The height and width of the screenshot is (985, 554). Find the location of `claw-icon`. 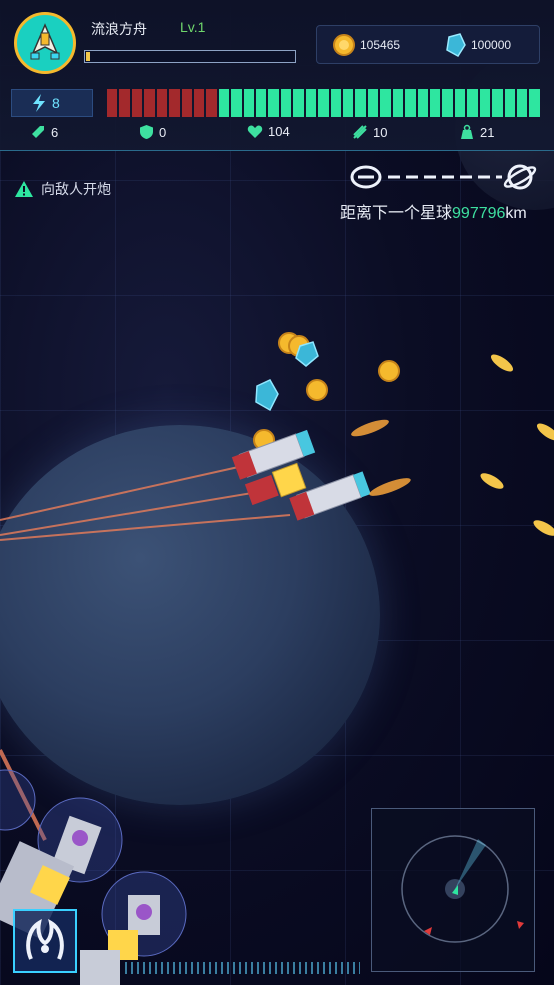

claw-icon is located at coordinates (45, 939).